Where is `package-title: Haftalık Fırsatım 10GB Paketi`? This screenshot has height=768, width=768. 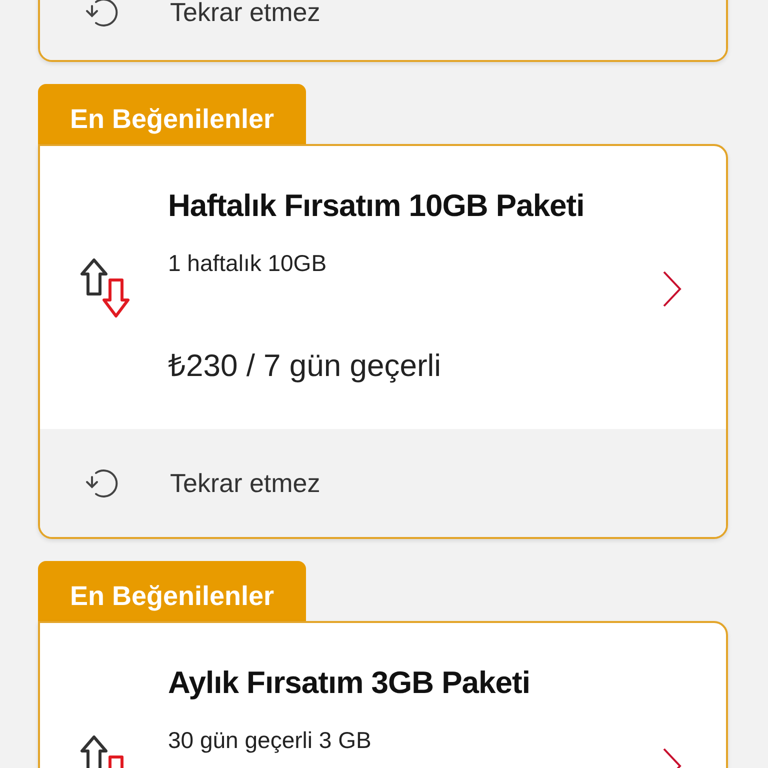
package-title: Haftalık Fırsatım 10GB Paketi is located at coordinates (377, 206).